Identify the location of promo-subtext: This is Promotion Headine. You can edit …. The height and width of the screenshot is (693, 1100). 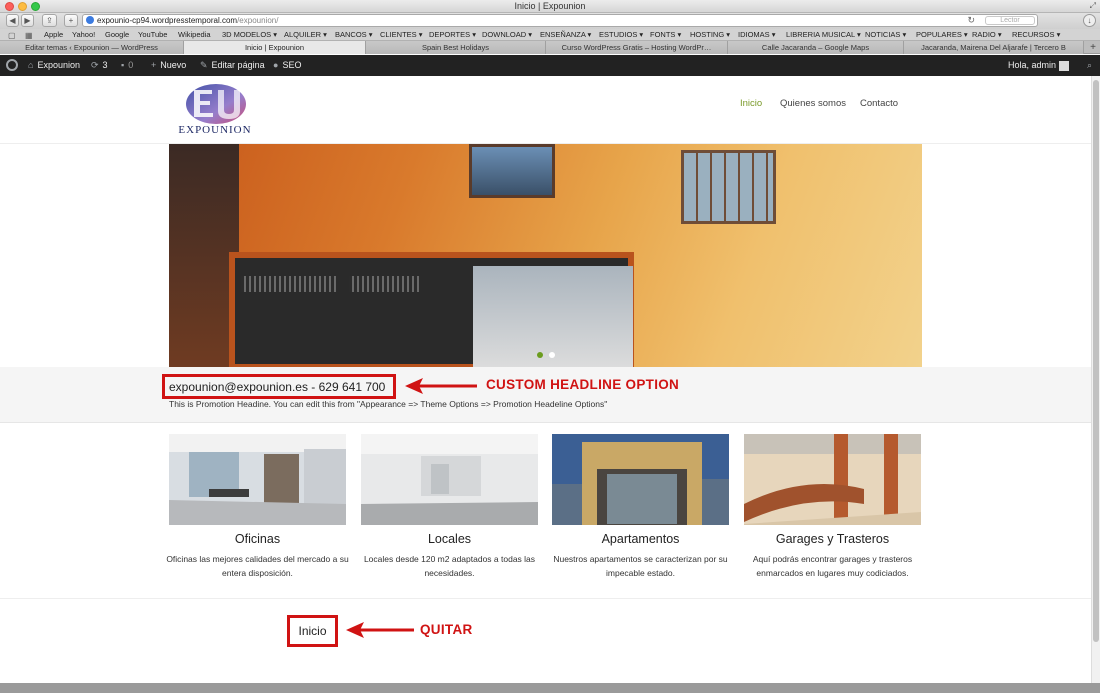
(388, 404).